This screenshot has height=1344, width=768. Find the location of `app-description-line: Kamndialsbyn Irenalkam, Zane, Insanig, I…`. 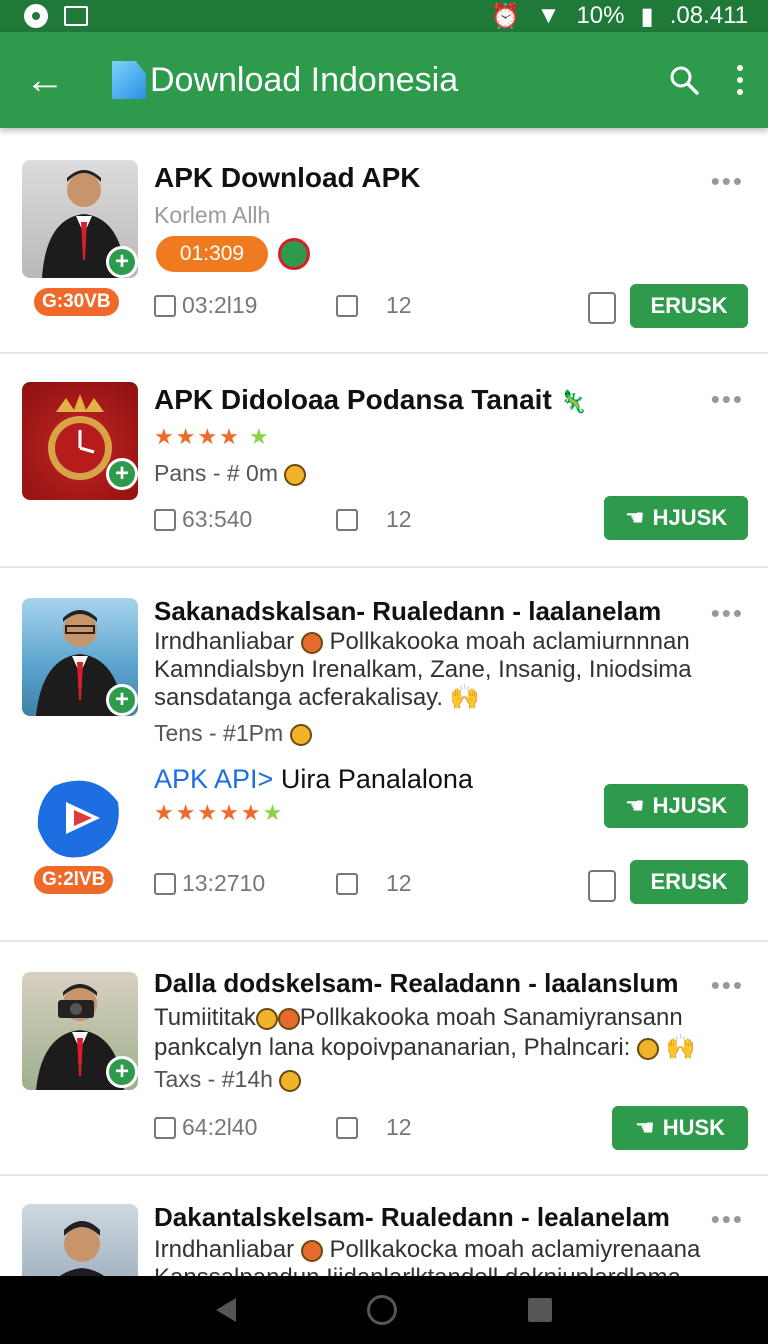

app-description-line: Kamndialsbyn Irenalkam, Zane, Insanig, I… is located at coordinates (423, 669).